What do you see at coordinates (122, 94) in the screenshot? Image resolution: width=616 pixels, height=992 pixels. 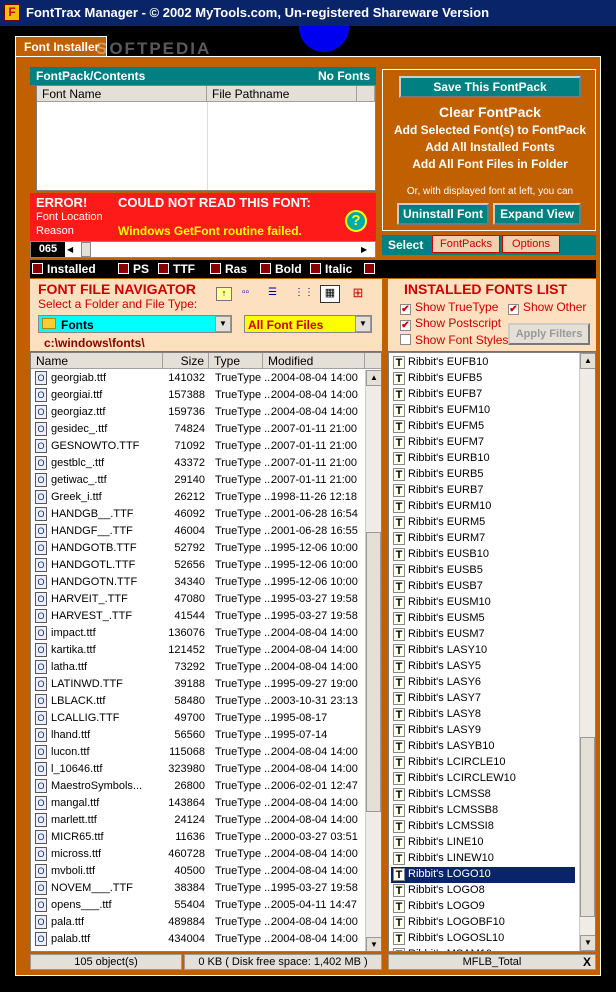 I see `col-font-name: Font Name` at bounding box center [122, 94].